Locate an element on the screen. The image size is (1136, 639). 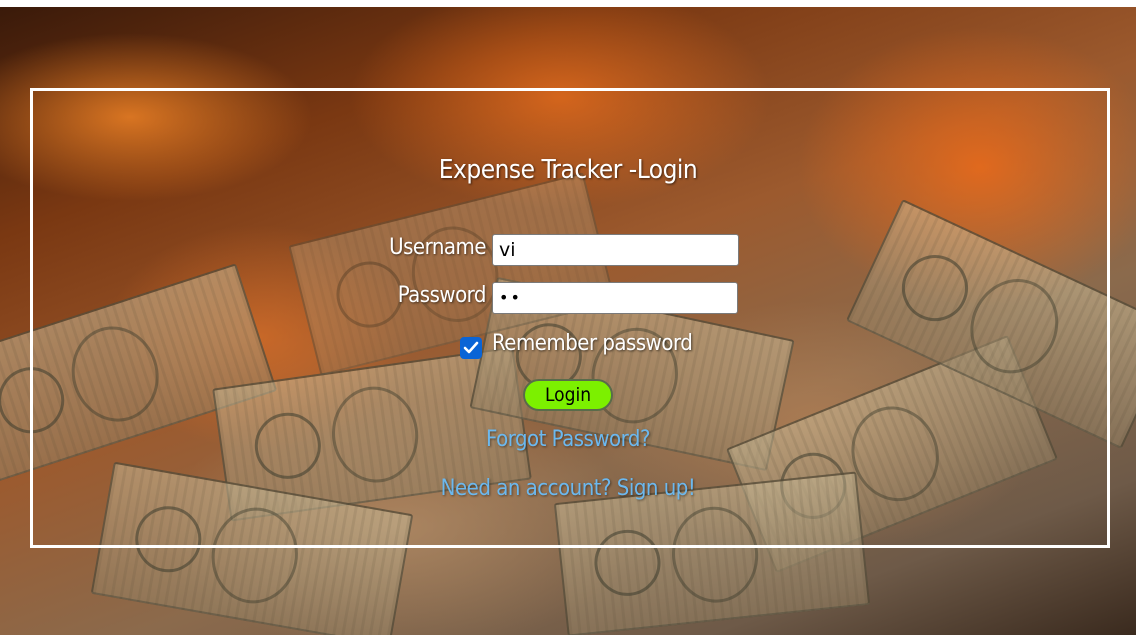
signup-link: Need an account? Sign up! is located at coordinates (568, 488).